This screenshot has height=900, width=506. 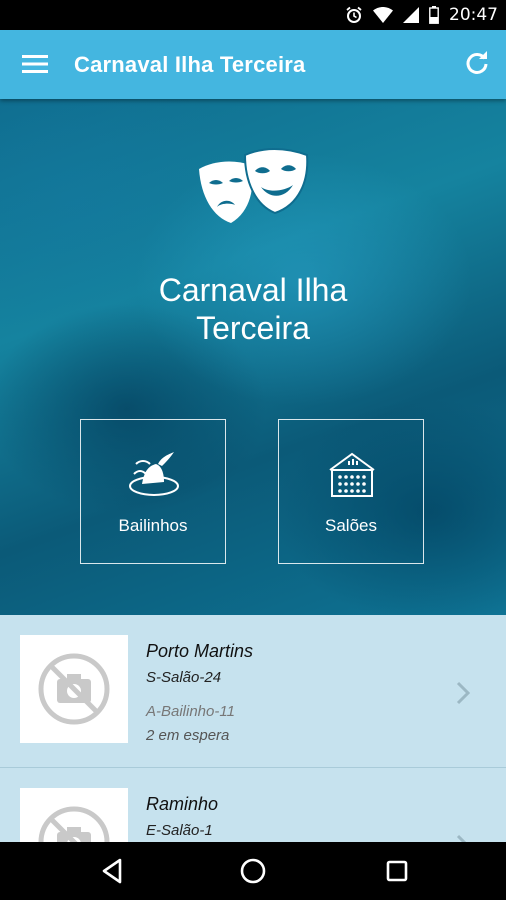 I want to click on app-bar: Carnaval Ilha Terceira, so click(x=253, y=64).